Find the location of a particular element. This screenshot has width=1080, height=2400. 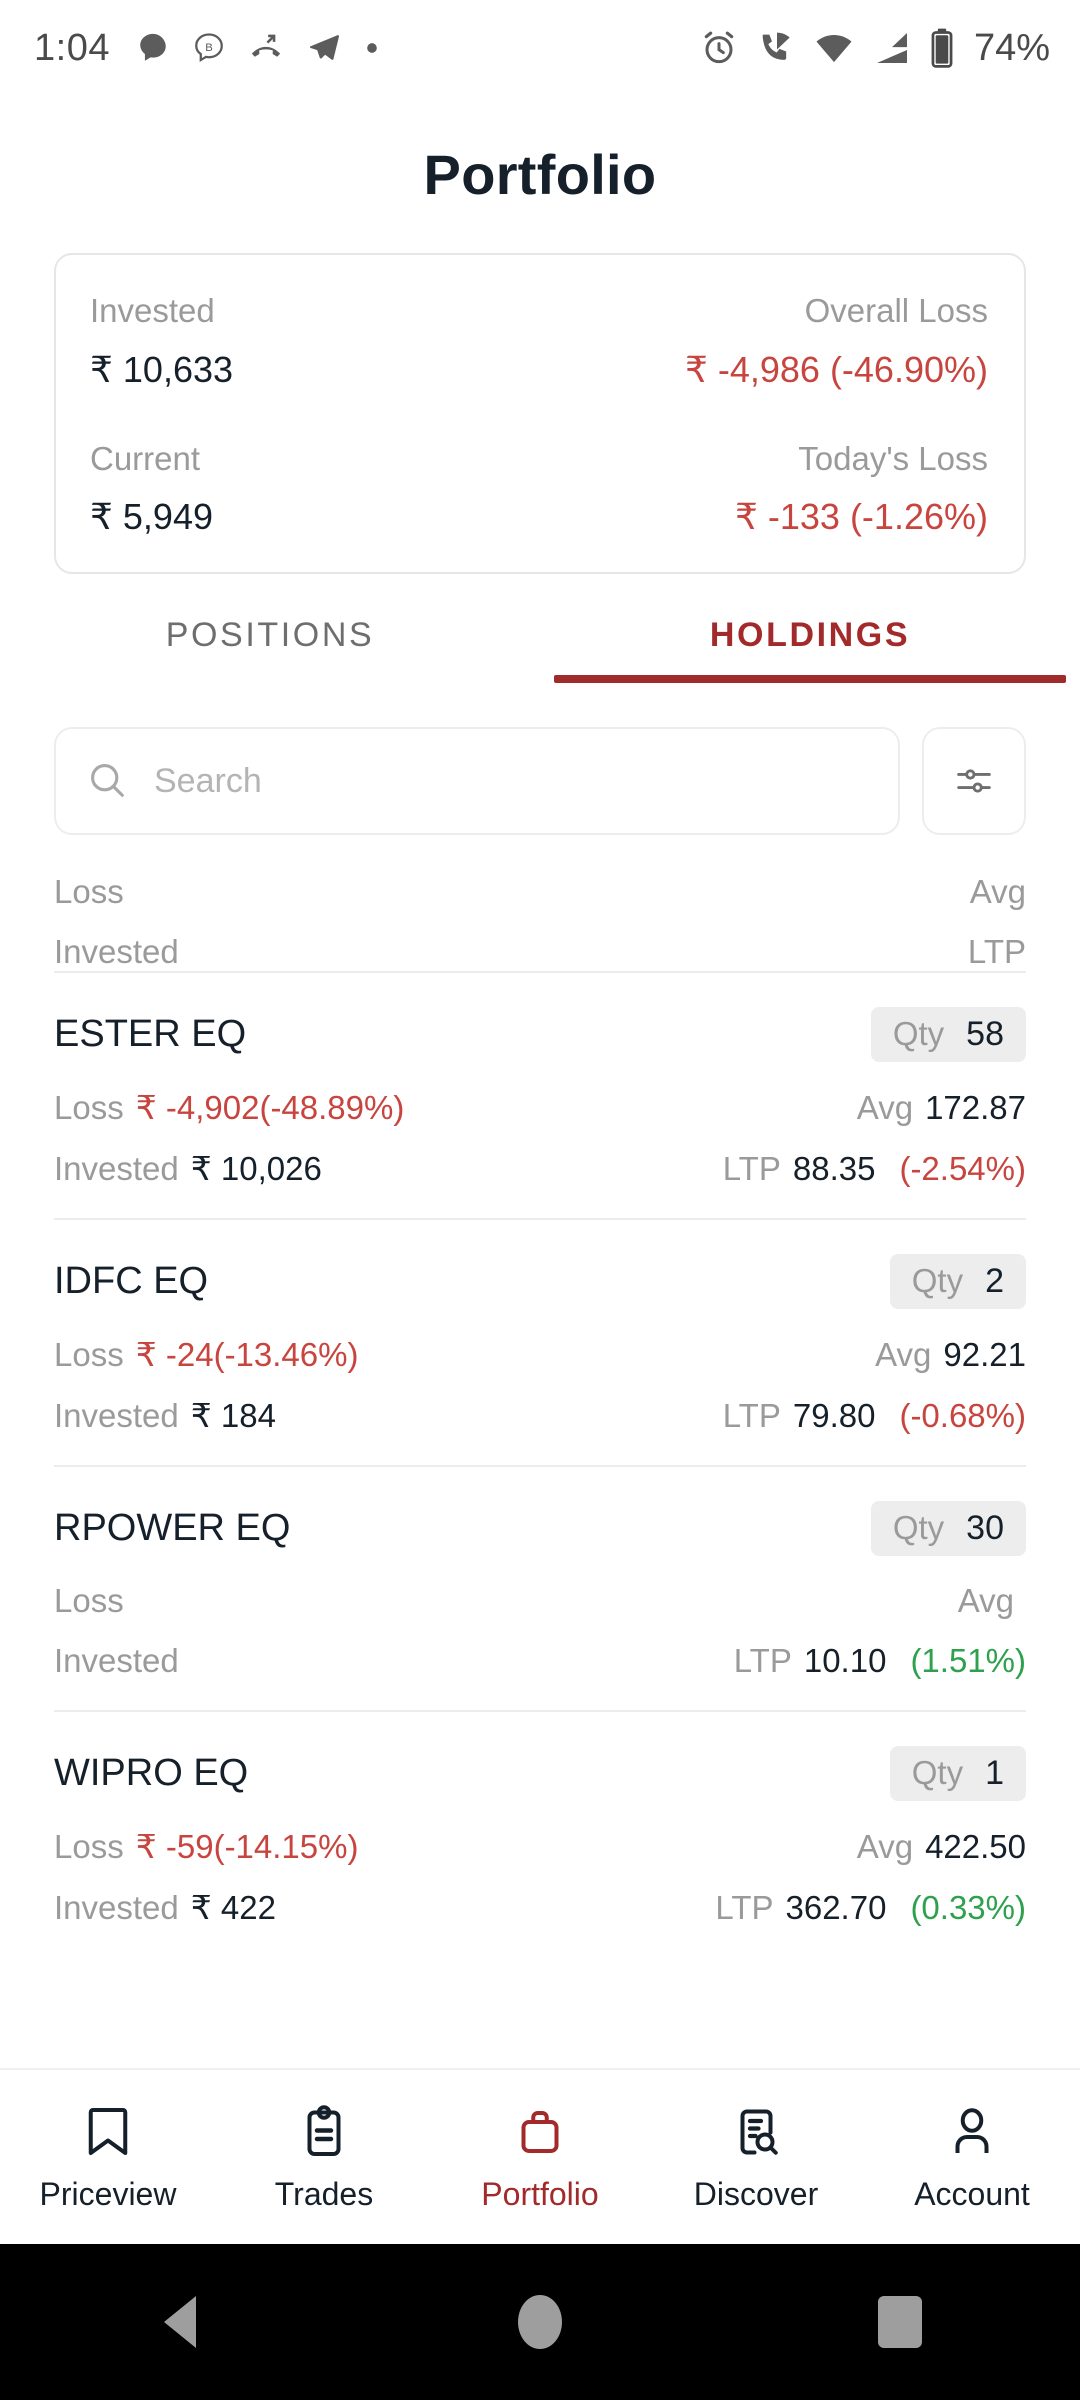

nav-label-portfolio: Portfolio is located at coordinates (540, 2193).